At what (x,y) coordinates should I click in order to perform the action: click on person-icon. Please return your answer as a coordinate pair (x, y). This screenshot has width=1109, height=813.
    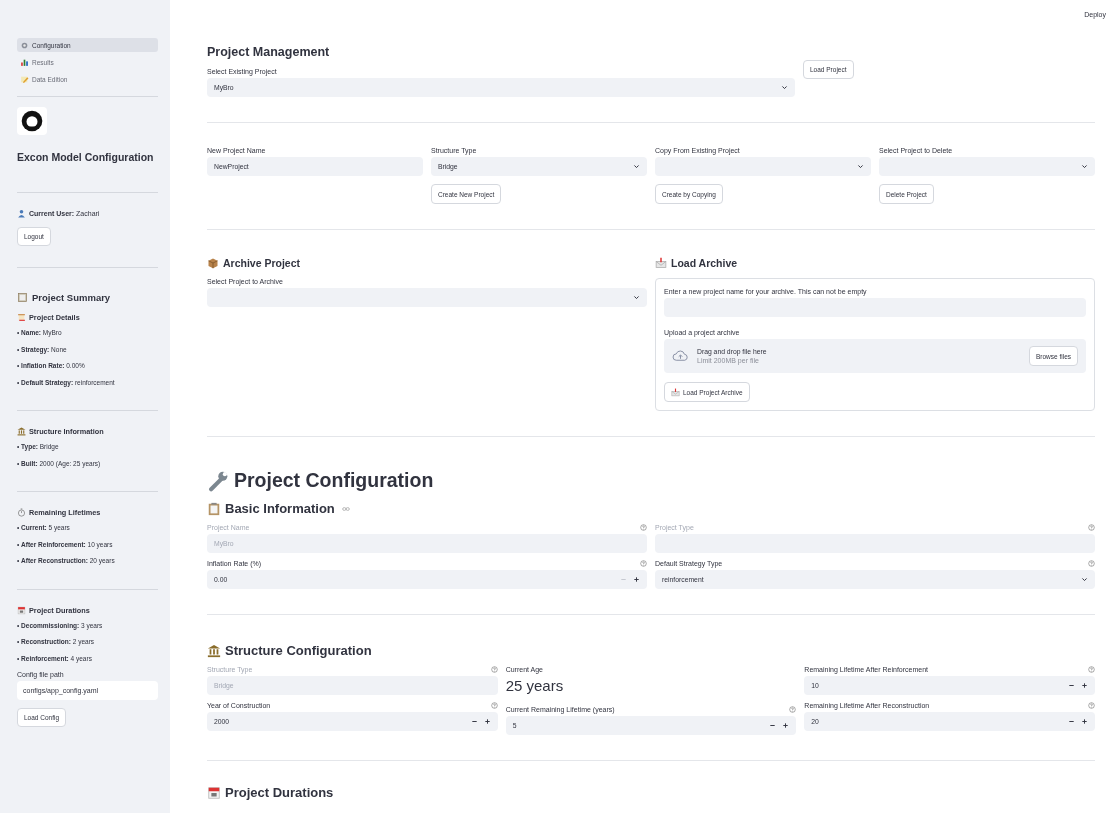
    Looking at the image, I should click on (21, 213).